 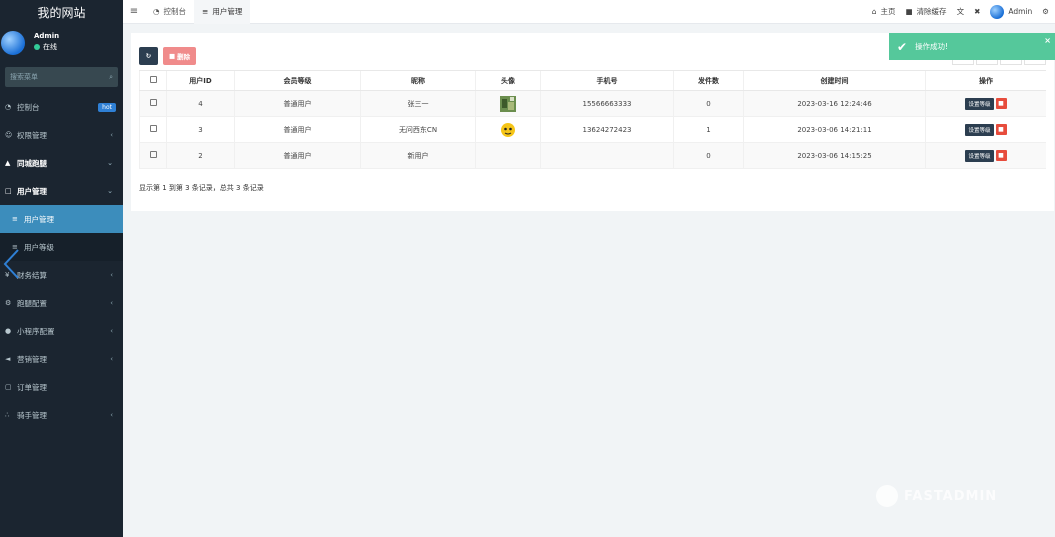 I want to click on group-icon: ☺, so click(x=9, y=135).